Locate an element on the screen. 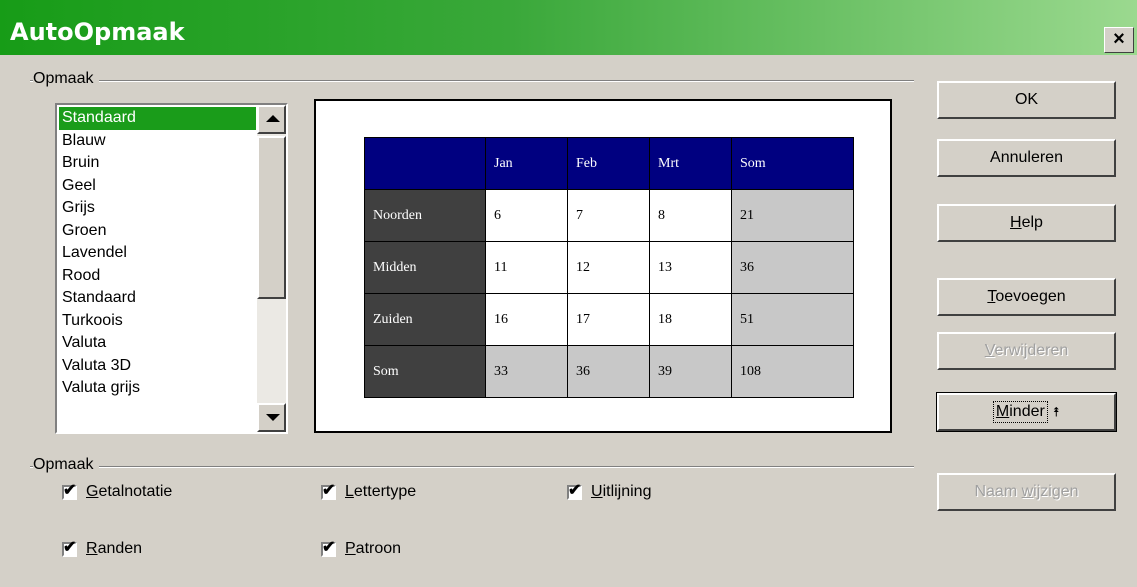 This screenshot has width=1137, height=587. preview-row: Jan Feb Mrt Som is located at coordinates (609, 163).